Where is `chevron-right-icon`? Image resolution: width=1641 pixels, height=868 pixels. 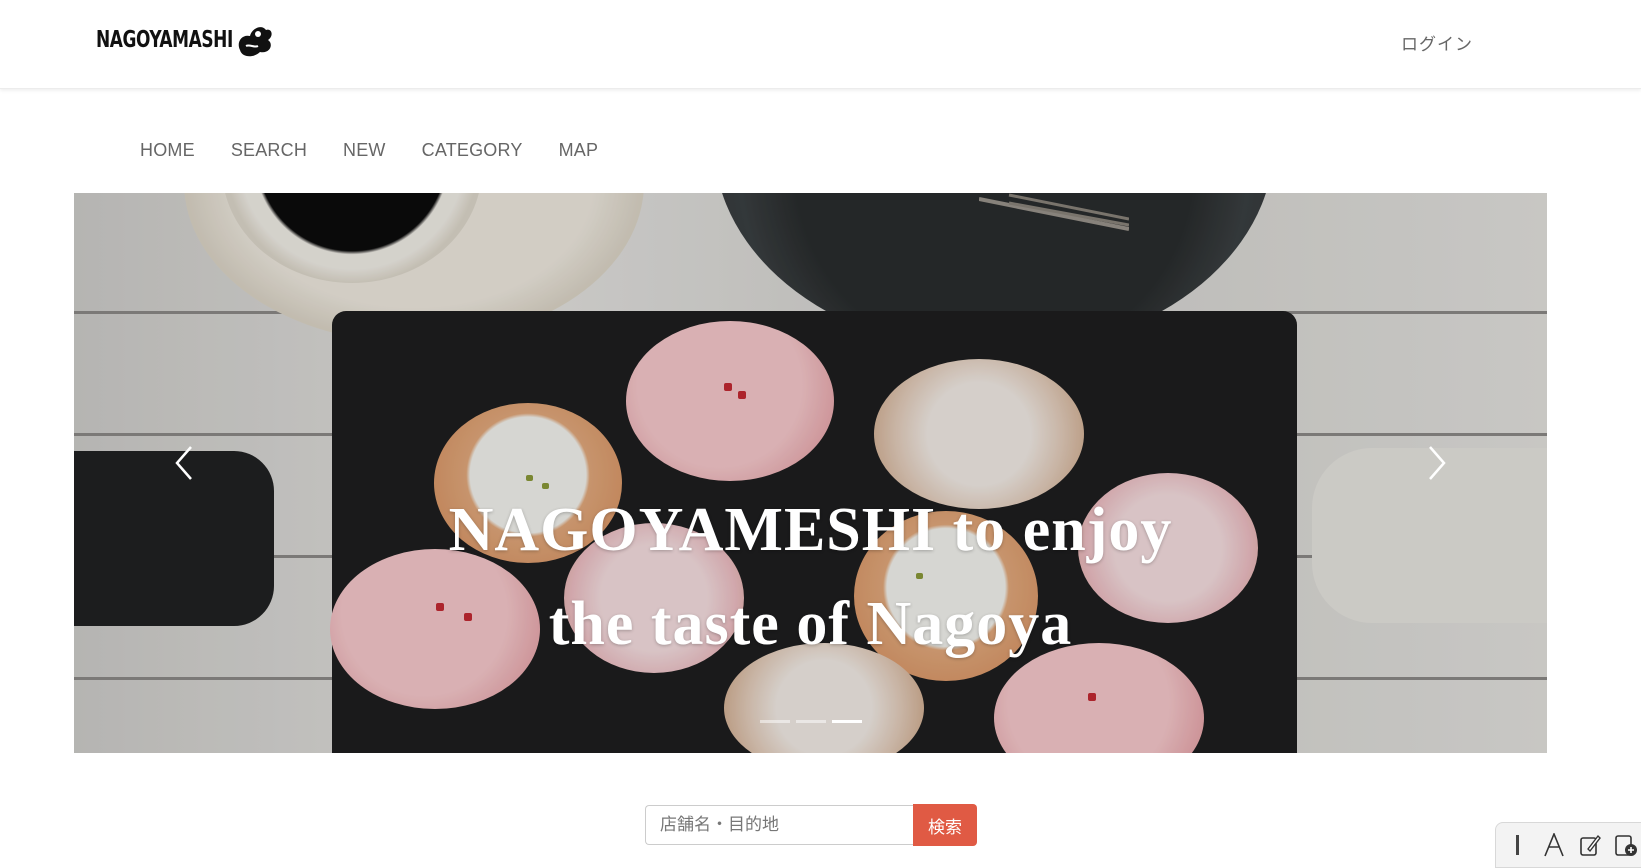 chevron-right-icon is located at coordinates (1437, 463).